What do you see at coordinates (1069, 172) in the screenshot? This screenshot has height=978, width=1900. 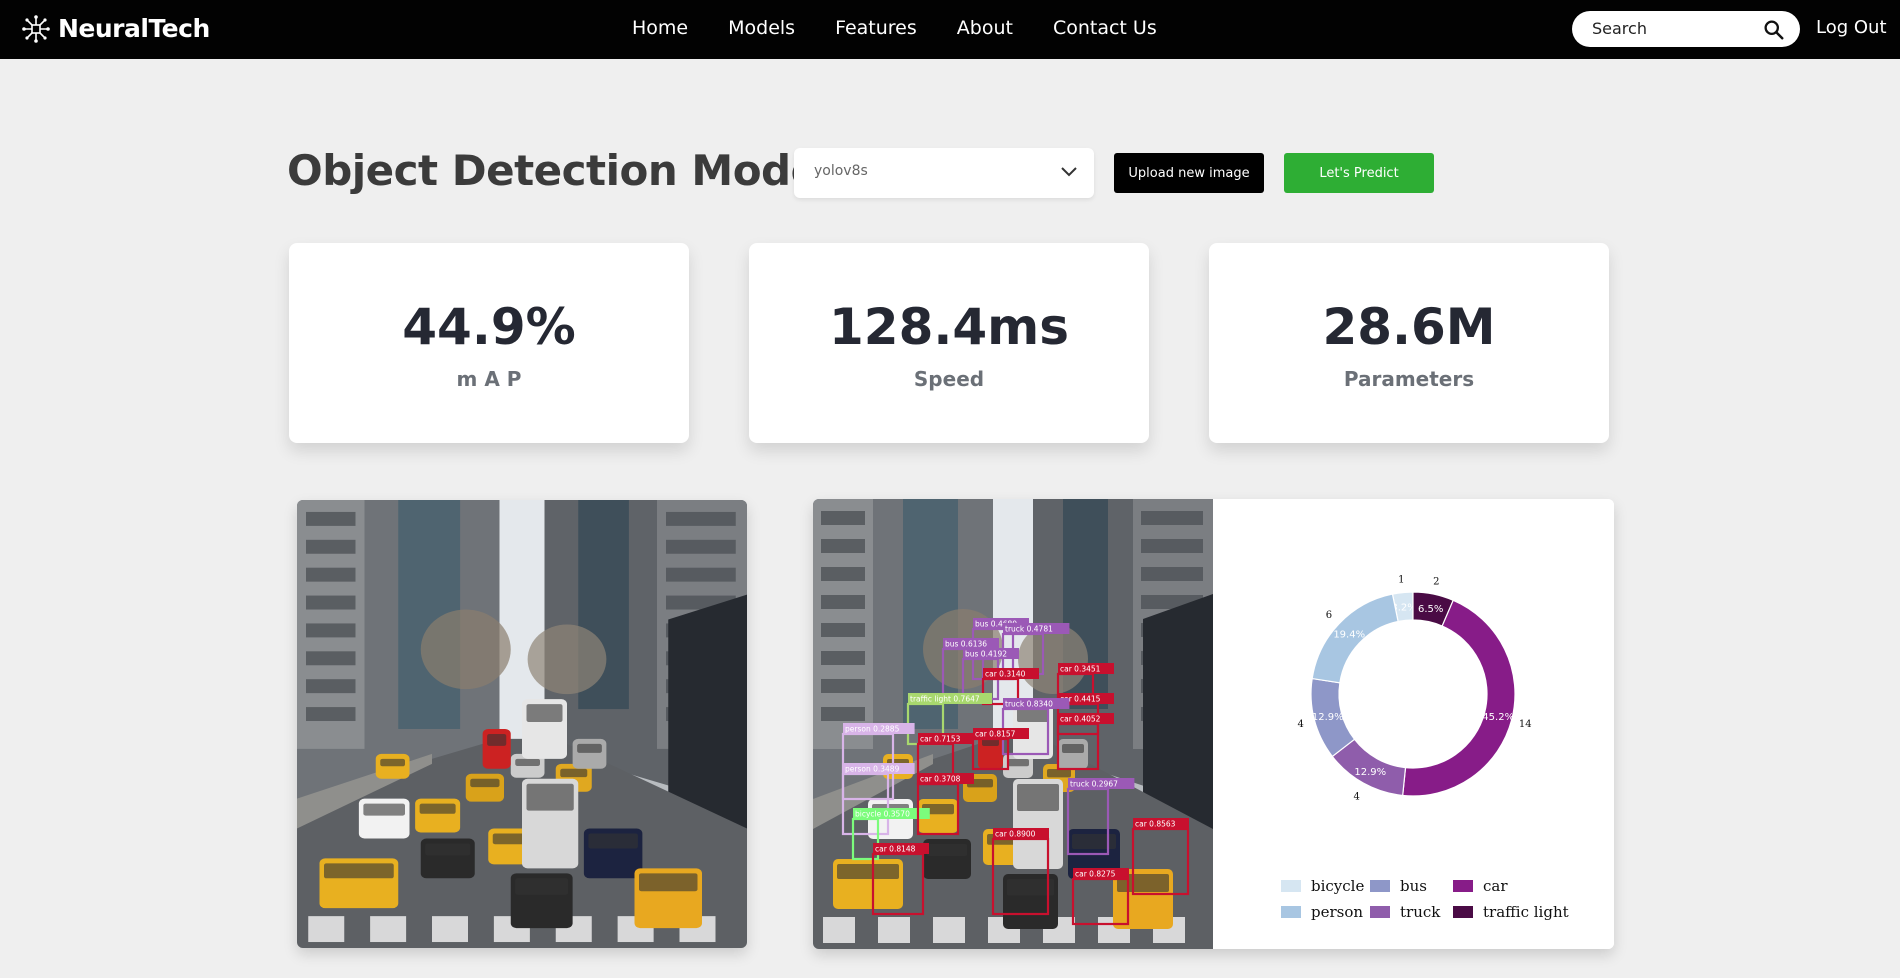 I see `chevron-down-icon` at bounding box center [1069, 172].